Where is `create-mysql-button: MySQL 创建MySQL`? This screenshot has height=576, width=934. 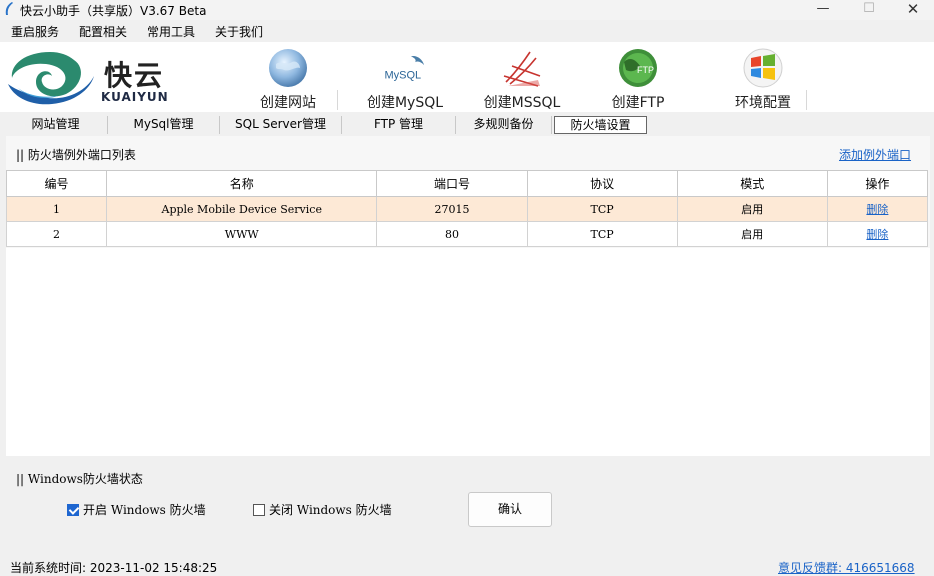
create-mysql-button: MySQL 创建MySQL is located at coordinates (405, 77).